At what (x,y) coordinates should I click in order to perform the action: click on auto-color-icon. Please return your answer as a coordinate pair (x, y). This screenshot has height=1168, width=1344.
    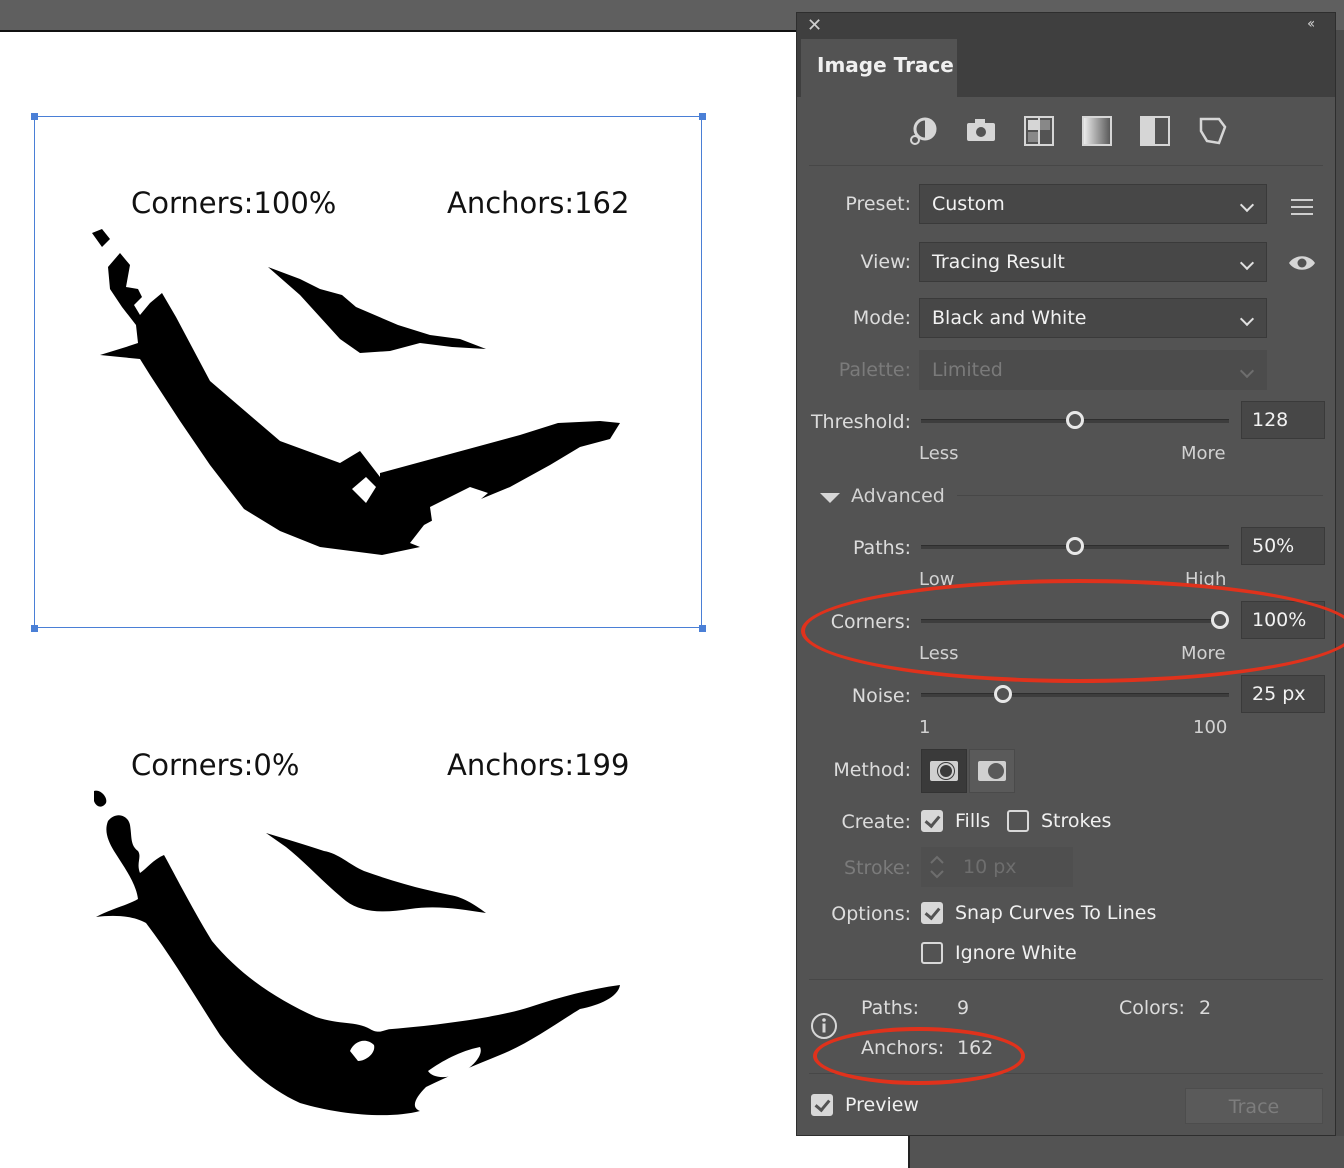
    Looking at the image, I should click on (923, 131).